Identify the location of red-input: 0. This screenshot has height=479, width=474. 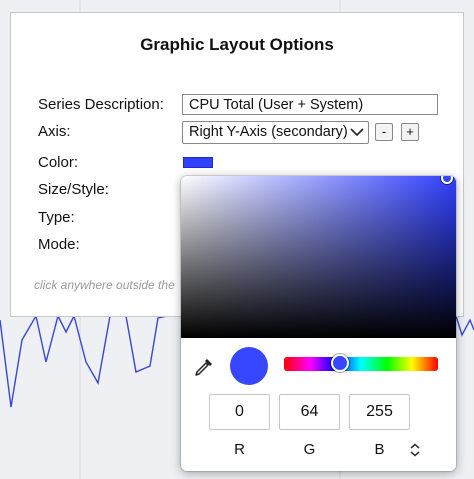
(239, 412).